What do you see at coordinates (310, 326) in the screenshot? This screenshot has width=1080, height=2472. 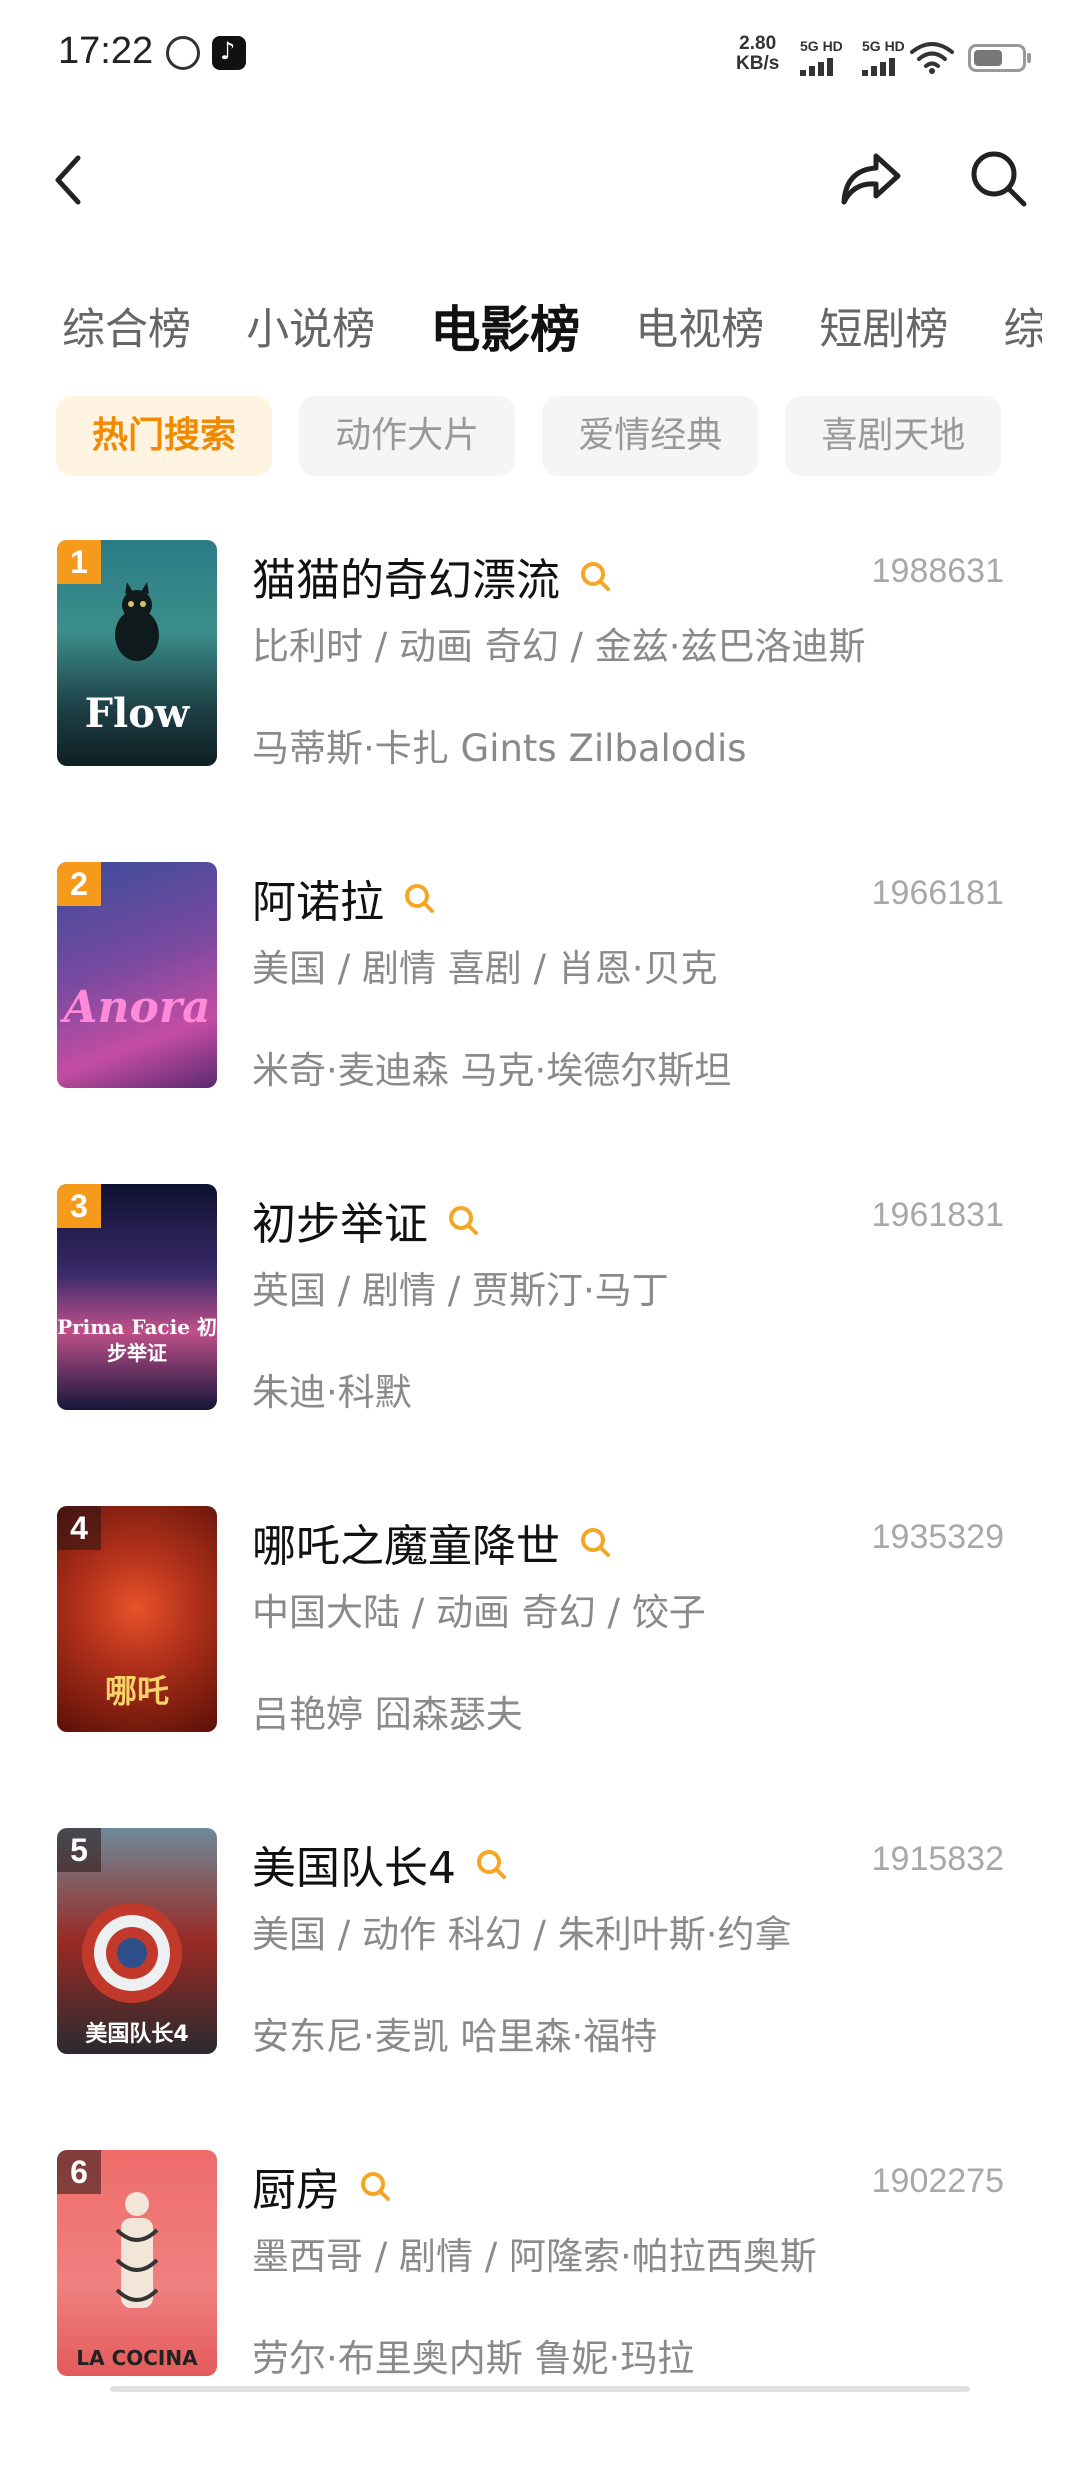 I see `tab-novel: 小说榜` at bounding box center [310, 326].